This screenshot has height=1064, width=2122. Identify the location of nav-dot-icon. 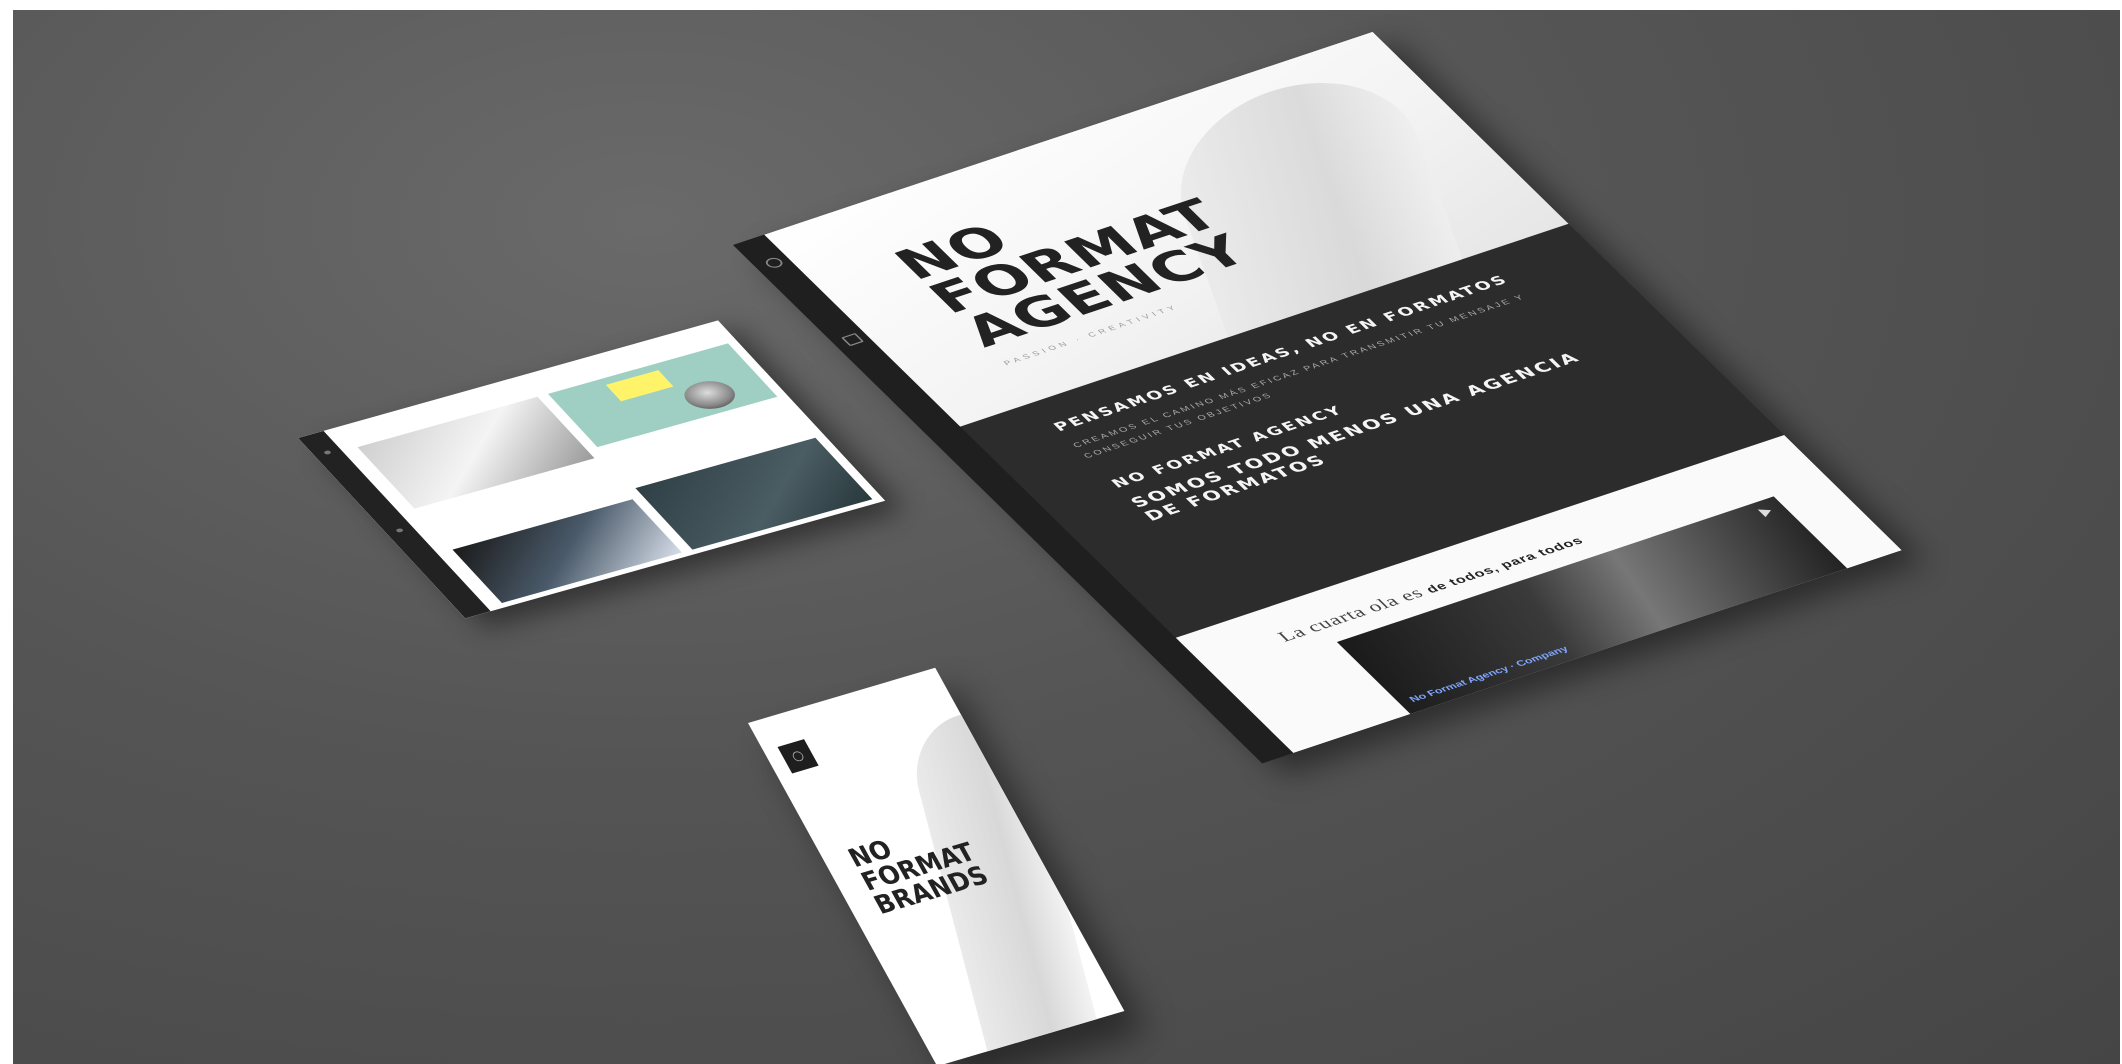
(400, 530).